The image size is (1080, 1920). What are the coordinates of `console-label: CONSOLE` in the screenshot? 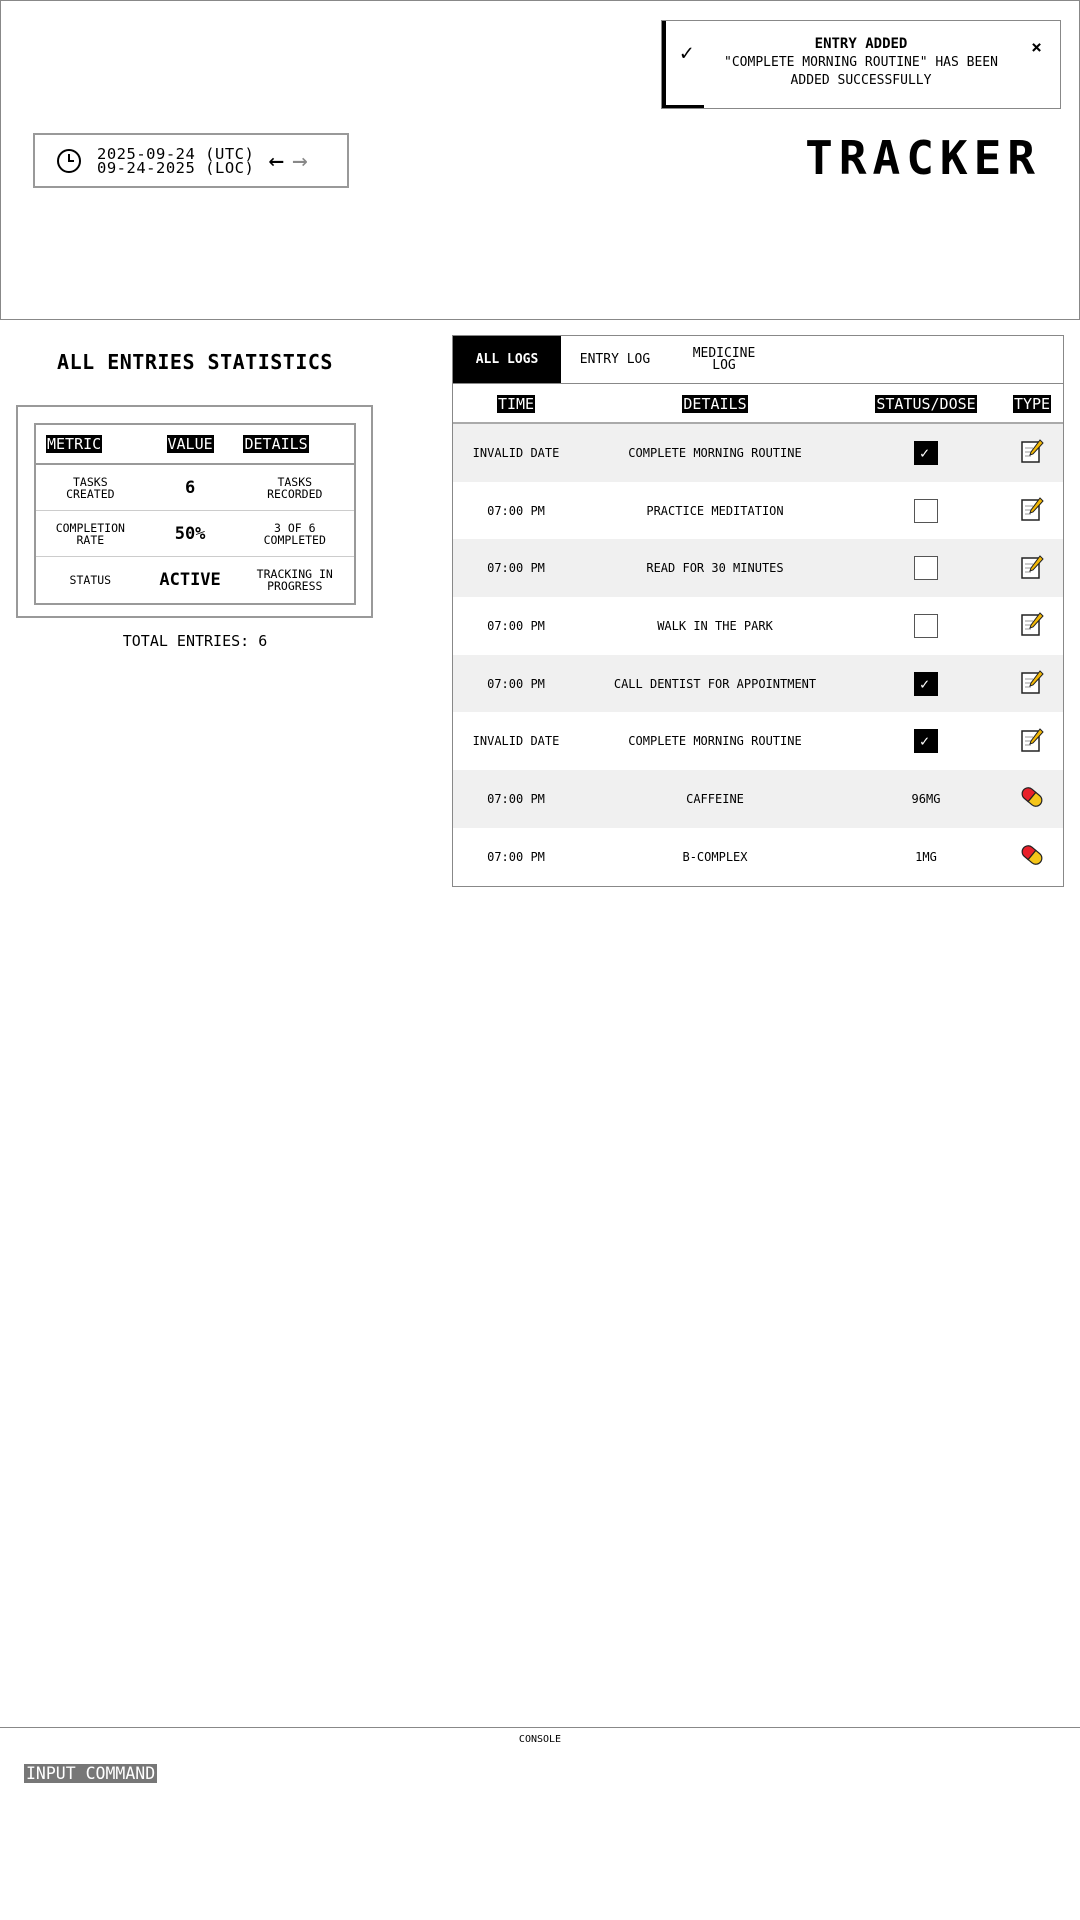 It's located at (540, 1739).